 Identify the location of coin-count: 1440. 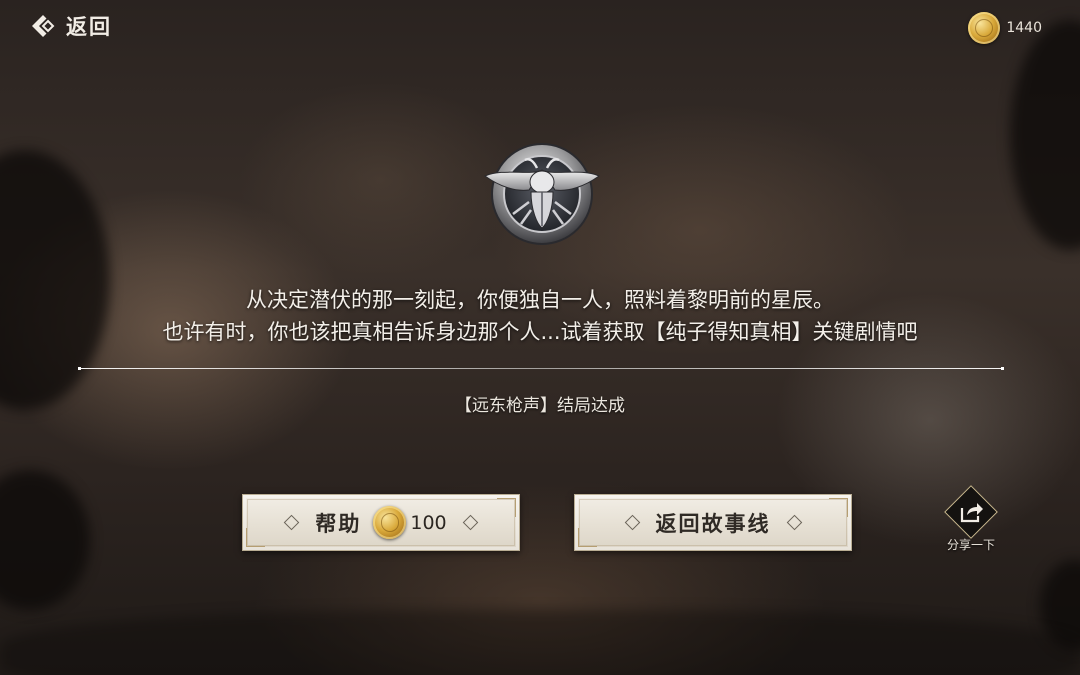
(1024, 28).